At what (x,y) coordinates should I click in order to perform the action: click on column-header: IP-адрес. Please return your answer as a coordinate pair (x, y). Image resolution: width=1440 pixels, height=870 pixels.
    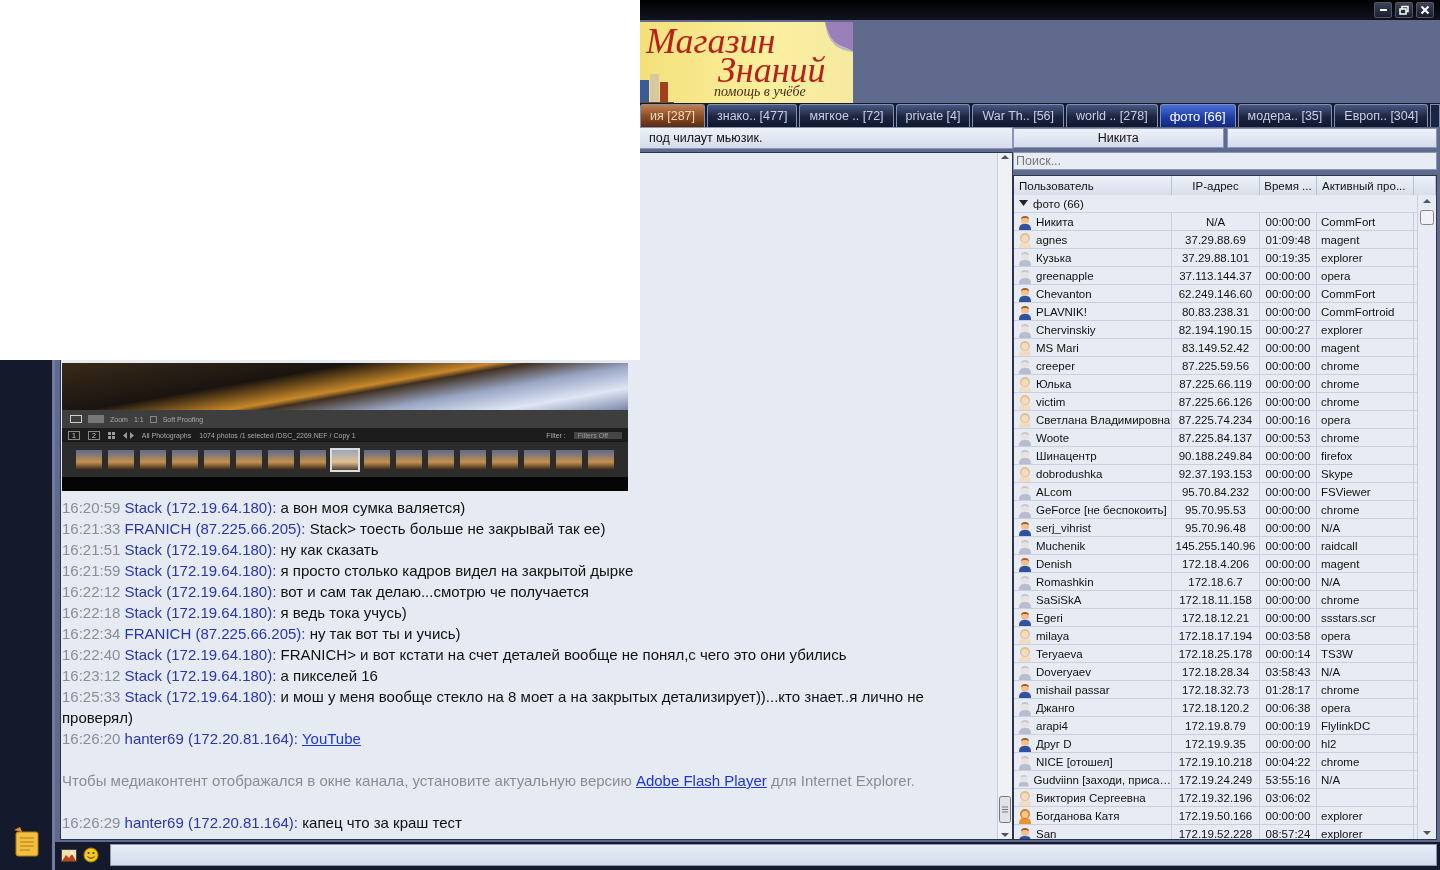
    Looking at the image, I should click on (1216, 185).